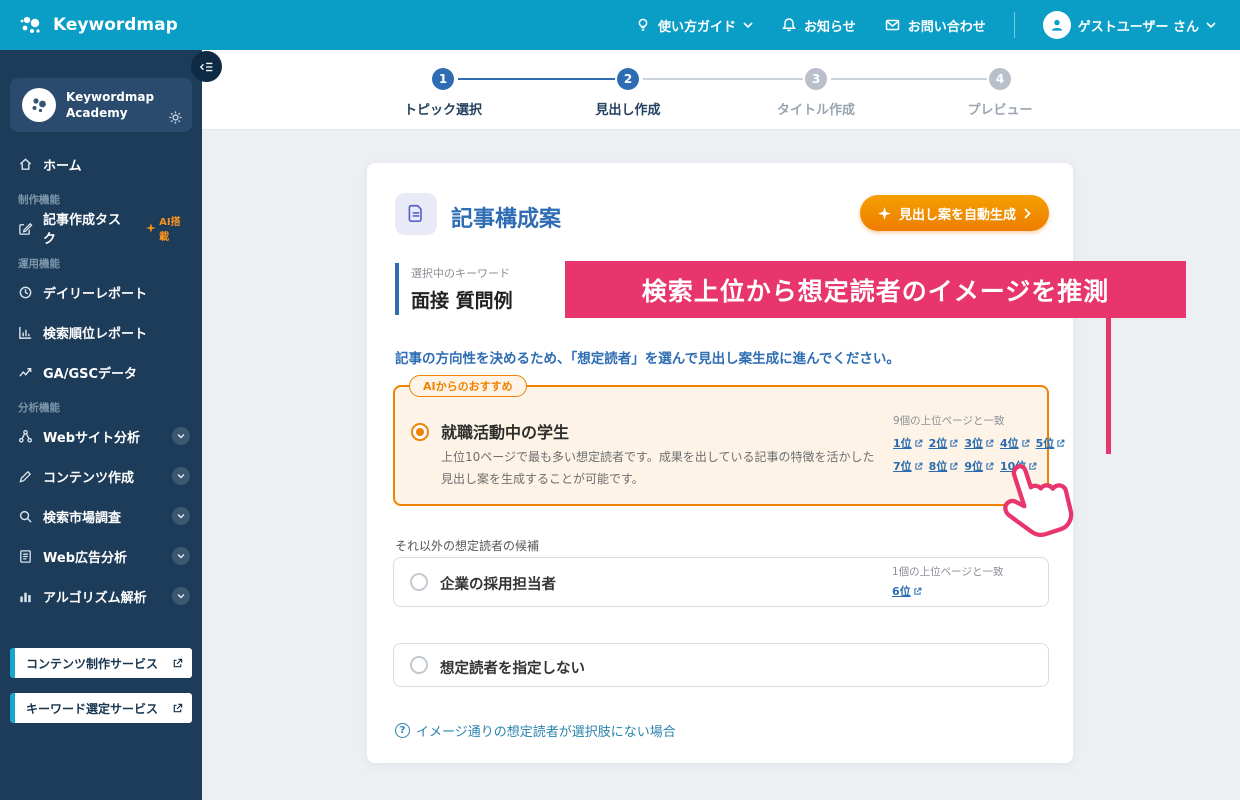  Describe the element at coordinates (721, 90) in the screenshot. I see `stepper: 1 トピック選択 2 見出し作成 3 タイトル作成 4 プレビュー` at that location.